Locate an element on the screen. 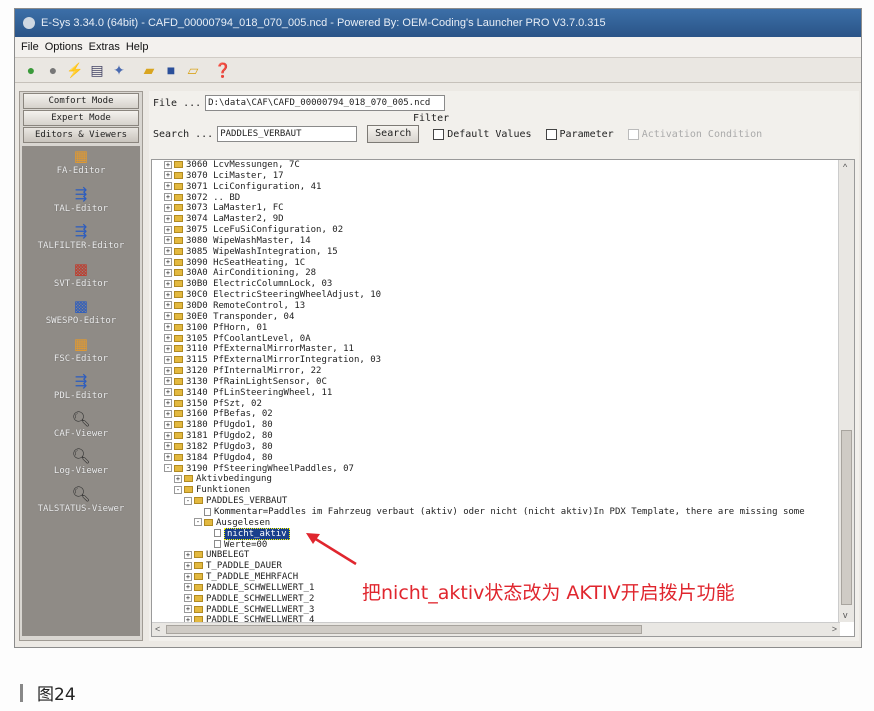 The width and height of the screenshot is (874, 711). menu-extras: Extras is located at coordinates (104, 47).